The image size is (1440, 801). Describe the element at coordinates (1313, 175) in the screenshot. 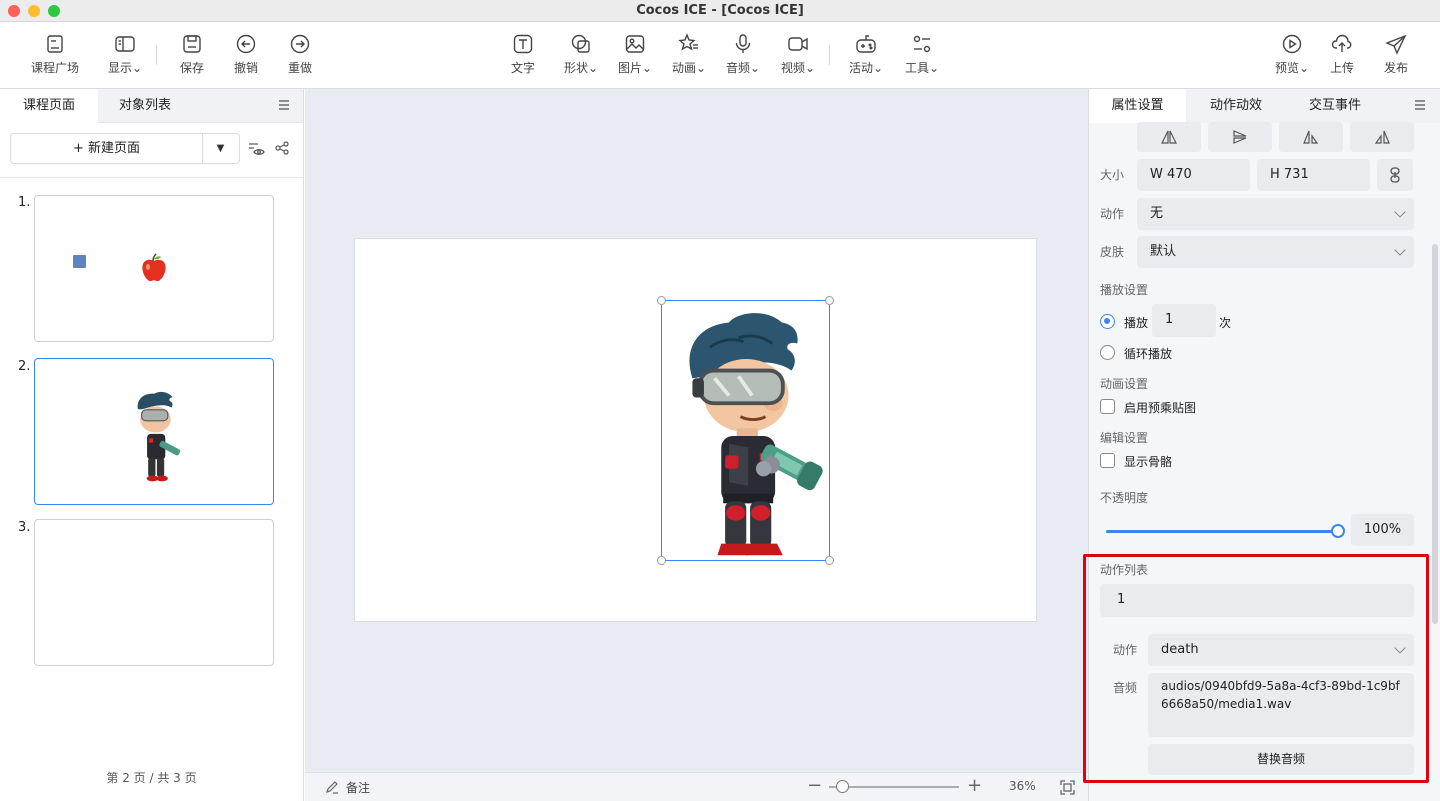

I see `height-input: H 731` at that location.